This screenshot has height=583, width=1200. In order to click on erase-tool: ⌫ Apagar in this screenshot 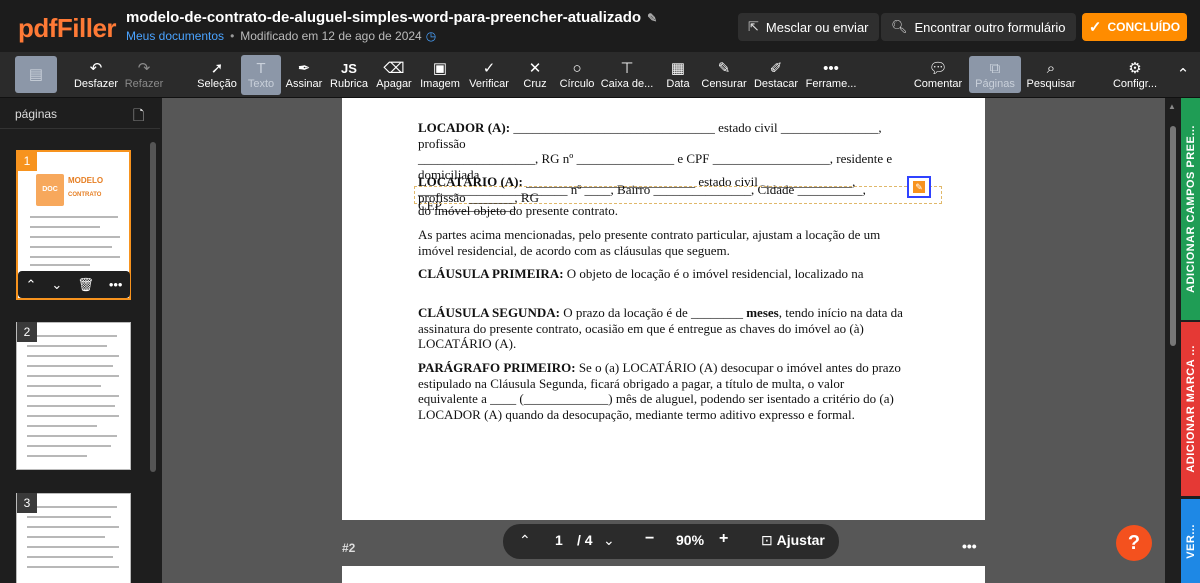, I will do `click(394, 75)`.